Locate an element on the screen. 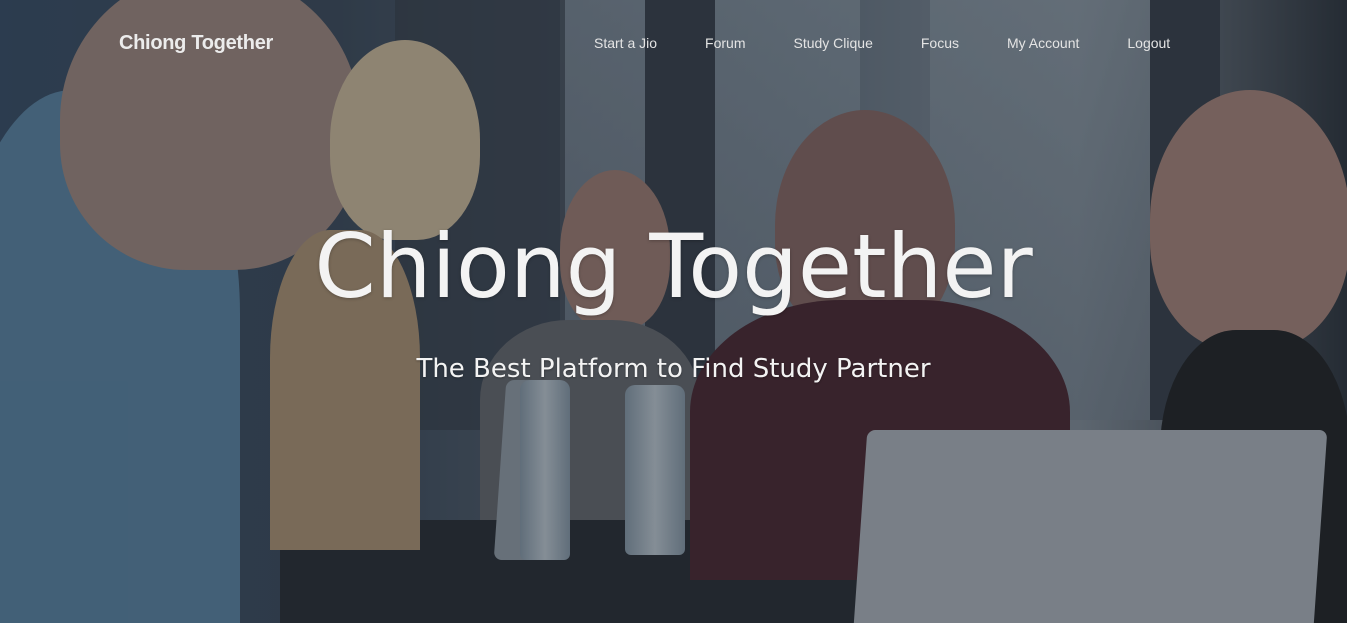  nav-link-study-clique: Study Clique is located at coordinates (832, 43).